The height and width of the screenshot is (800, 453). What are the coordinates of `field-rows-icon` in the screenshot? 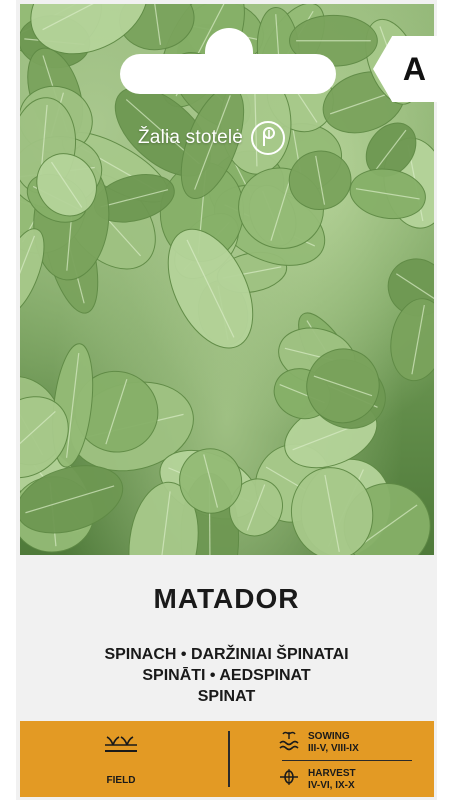 It's located at (121, 744).